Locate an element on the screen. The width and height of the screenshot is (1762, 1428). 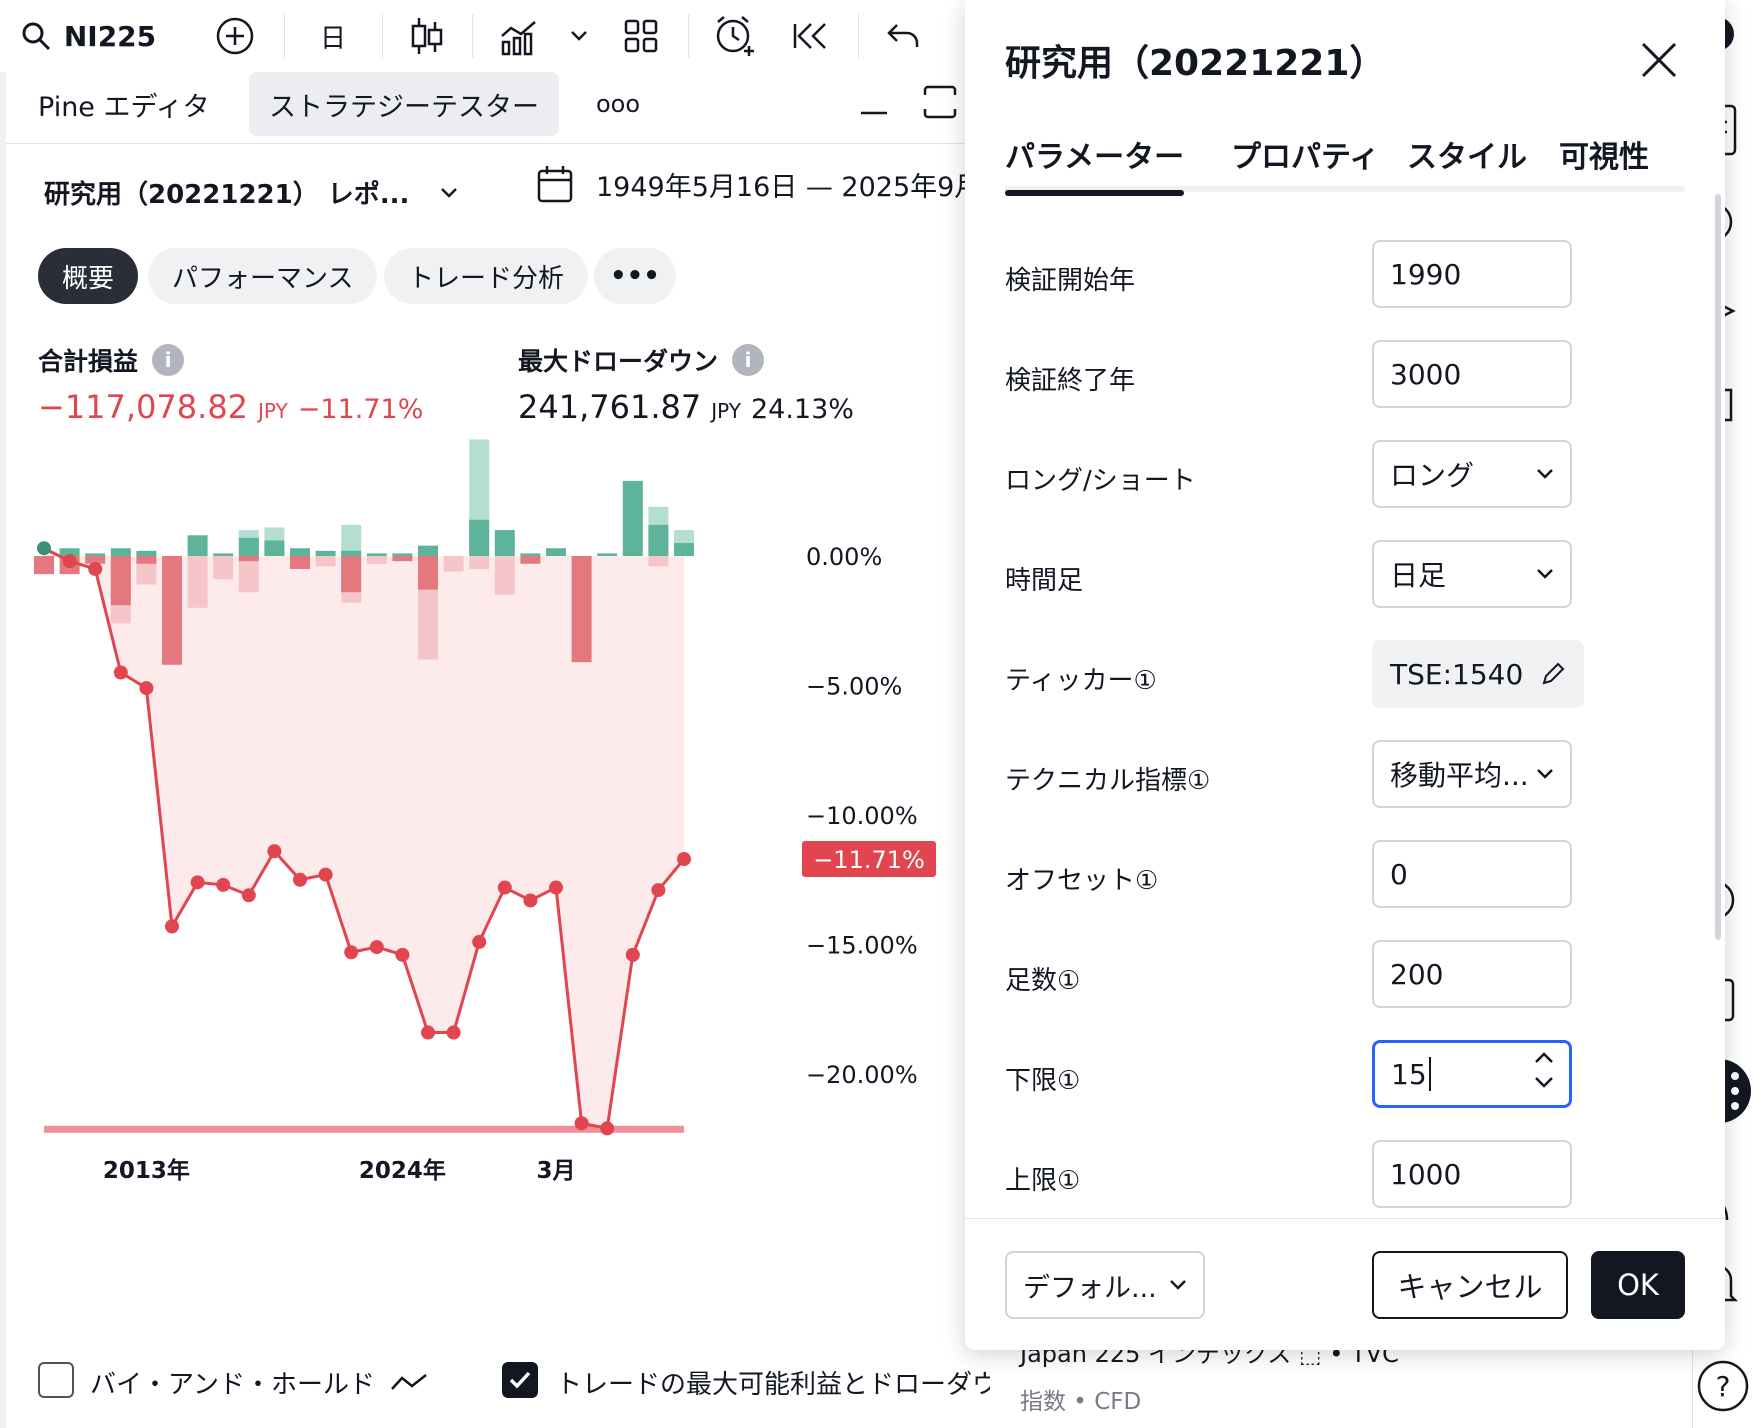
param-label-start-year: 検証開始年 is located at coordinates (1070, 281).